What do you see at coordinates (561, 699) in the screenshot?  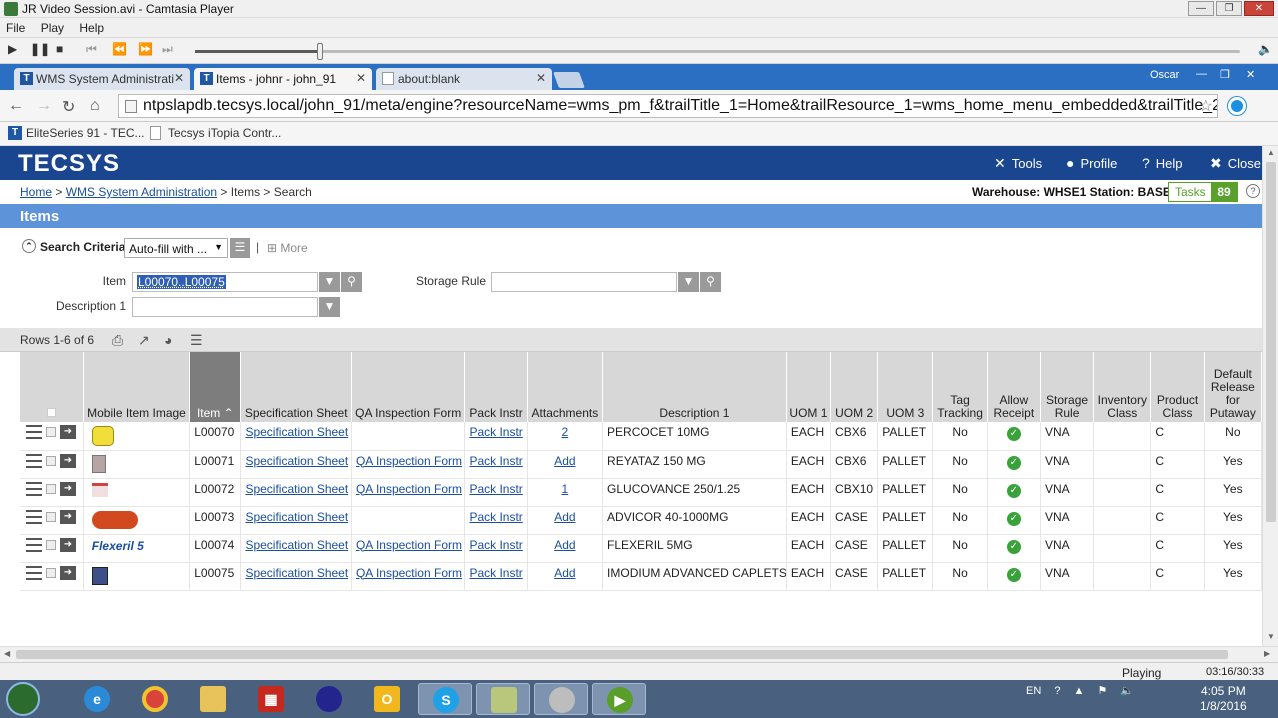 I see `disc-icon` at bounding box center [561, 699].